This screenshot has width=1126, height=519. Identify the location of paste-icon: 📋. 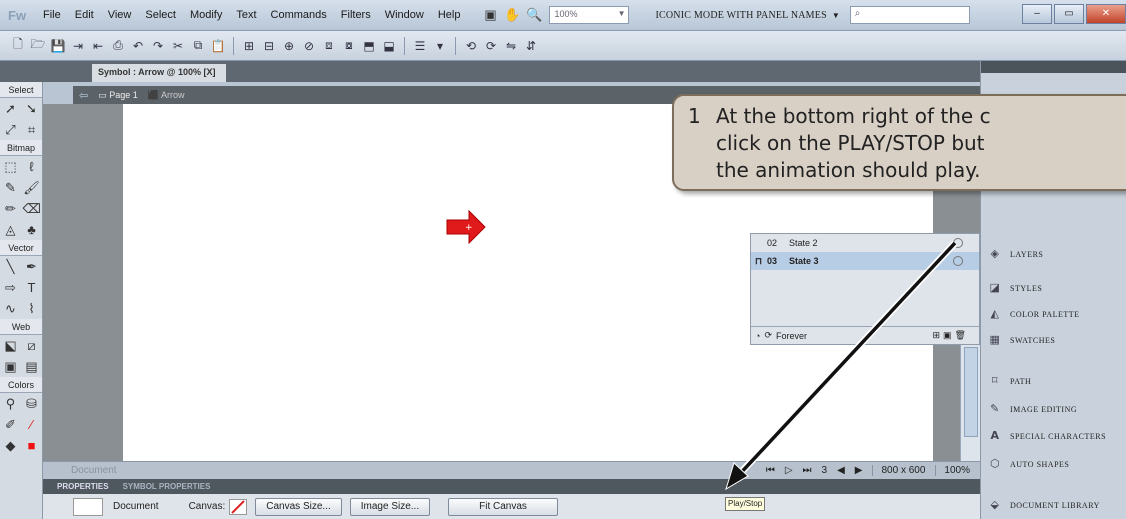
(218, 46).